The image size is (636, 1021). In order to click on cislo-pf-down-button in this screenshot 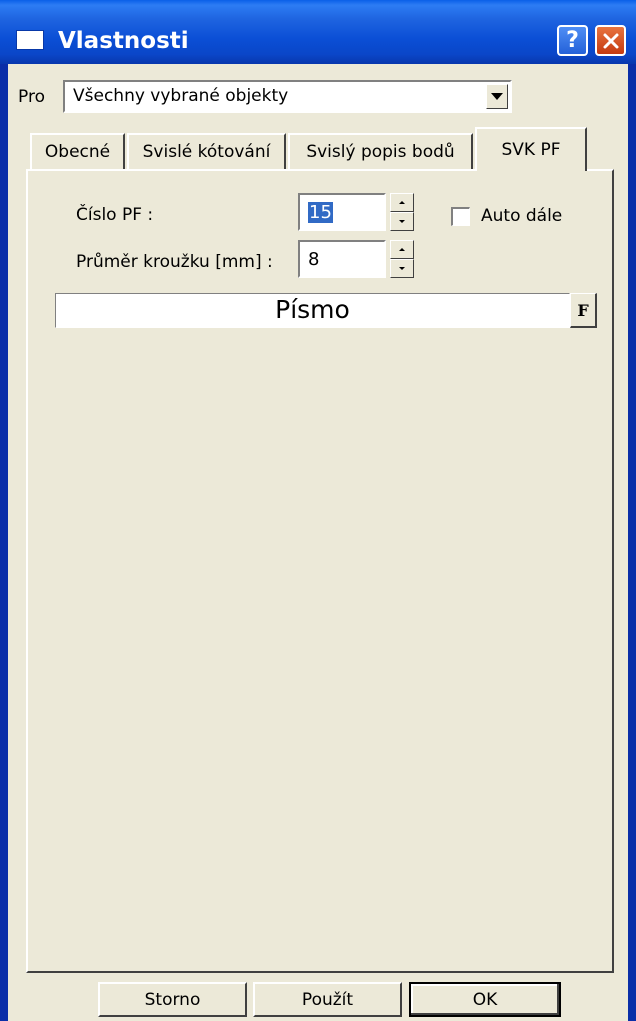, I will do `click(402, 221)`.